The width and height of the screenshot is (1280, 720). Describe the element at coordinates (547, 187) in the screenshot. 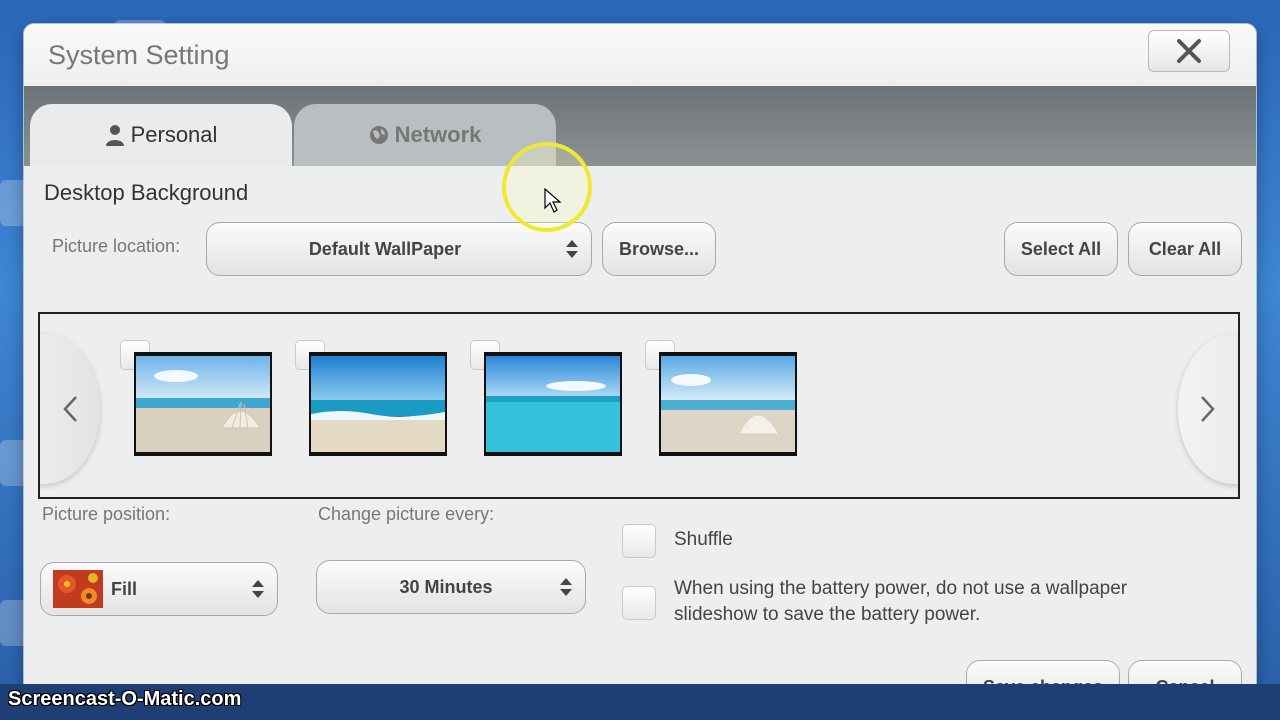

I see `cursor-highlight` at that location.